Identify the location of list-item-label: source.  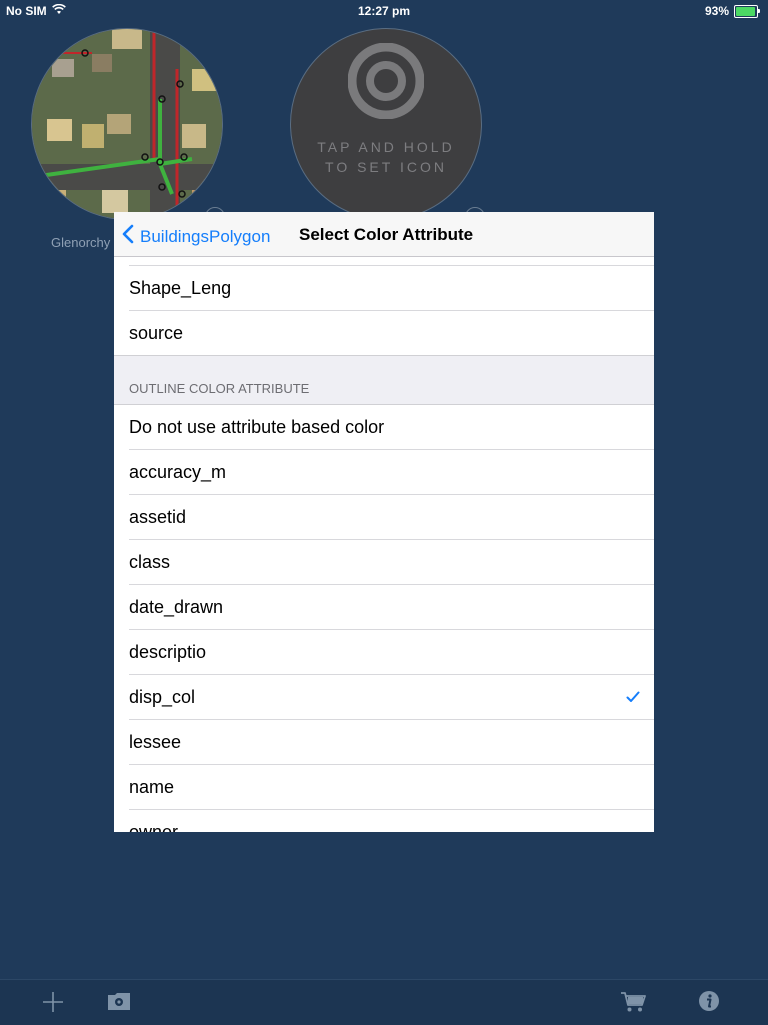
(156, 333).